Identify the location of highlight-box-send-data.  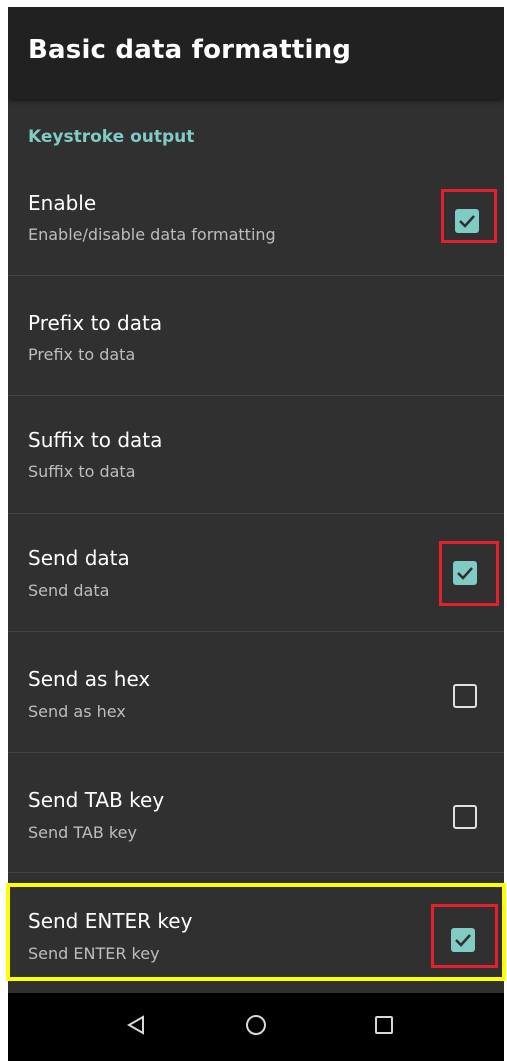
(469, 573).